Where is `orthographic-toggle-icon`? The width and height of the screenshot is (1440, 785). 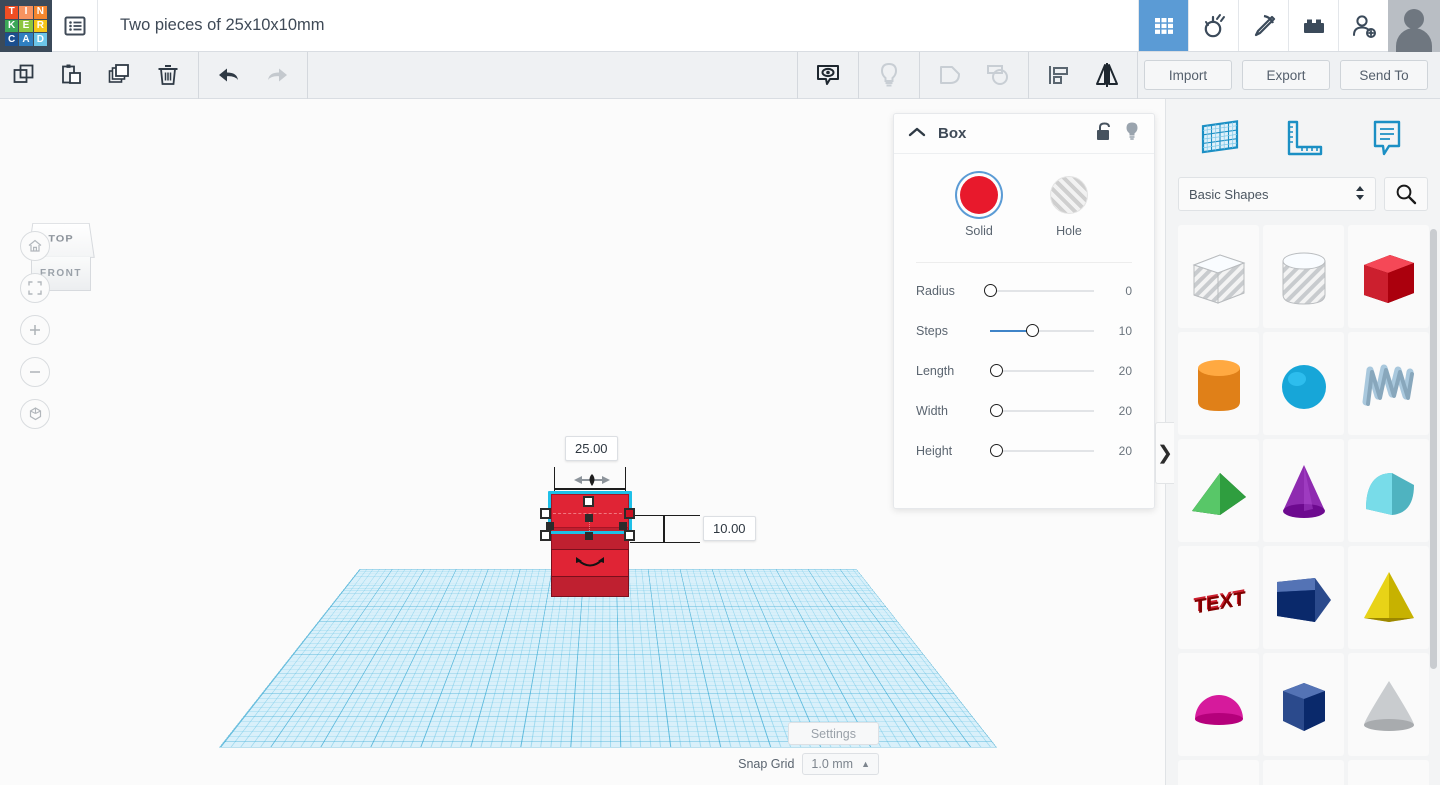 orthographic-toggle-icon is located at coordinates (35, 414).